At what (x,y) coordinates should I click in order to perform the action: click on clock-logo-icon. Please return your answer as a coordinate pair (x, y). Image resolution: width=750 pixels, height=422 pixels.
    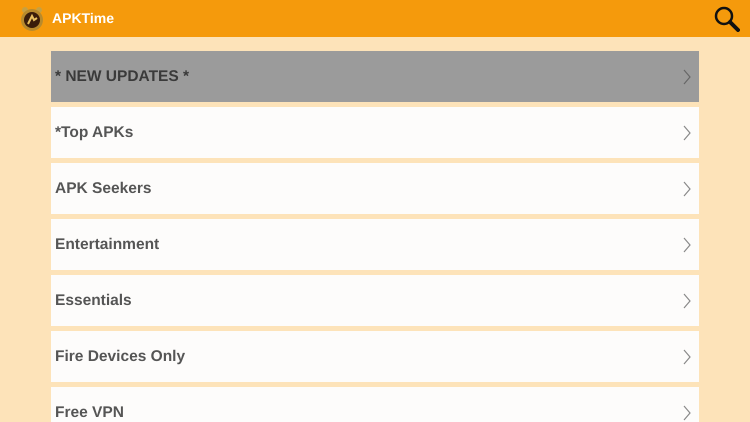
    Looking at the image, I should click on (32, 19).